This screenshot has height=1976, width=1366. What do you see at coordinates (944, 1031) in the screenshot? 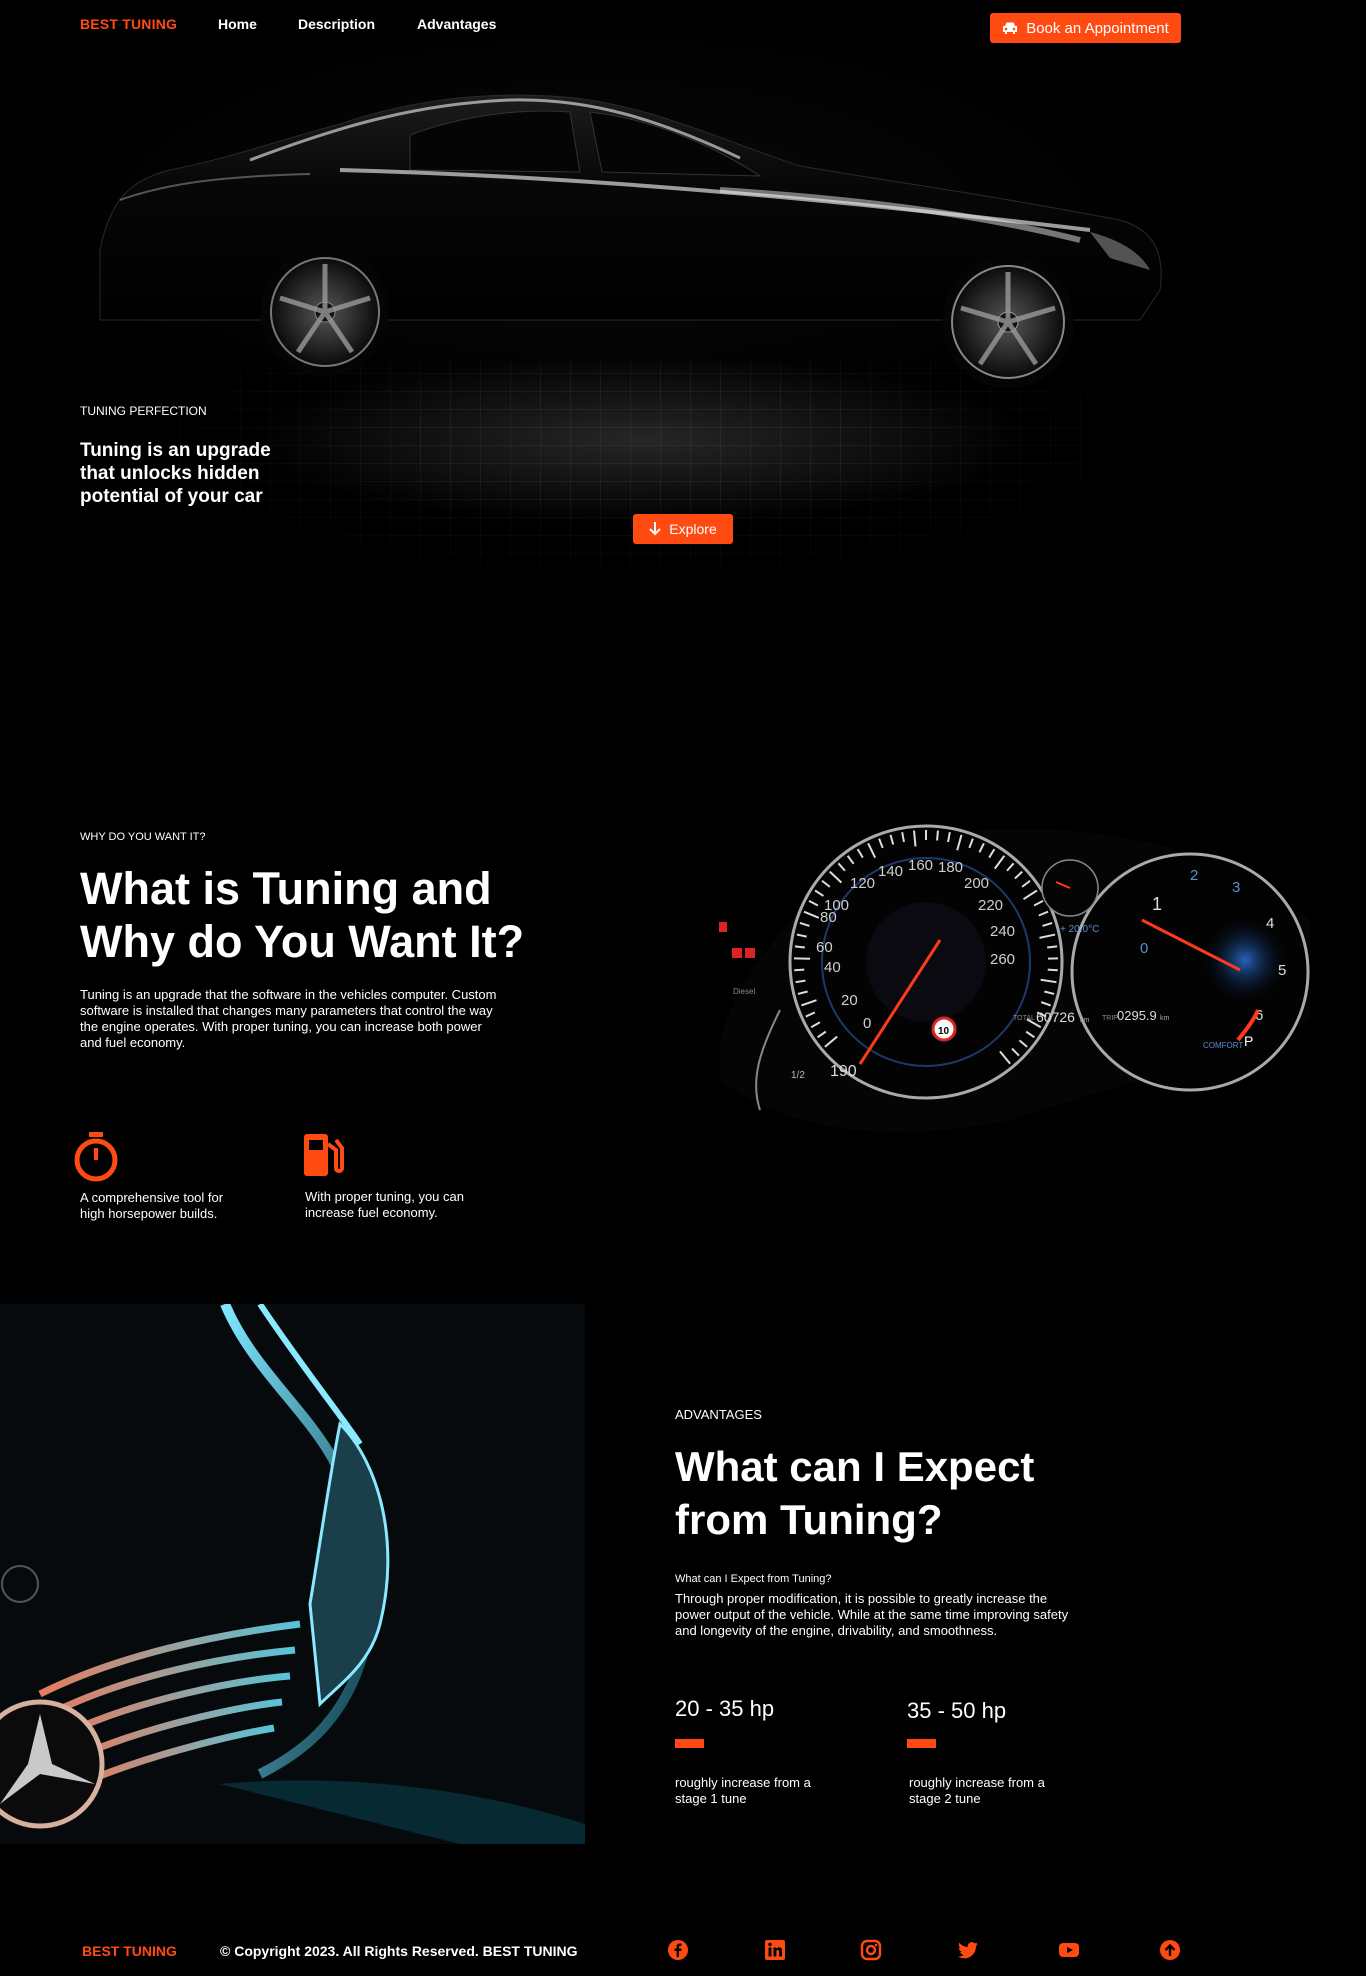
I see `speed-limit-sign: 10` at bounding box center [944, 1031].